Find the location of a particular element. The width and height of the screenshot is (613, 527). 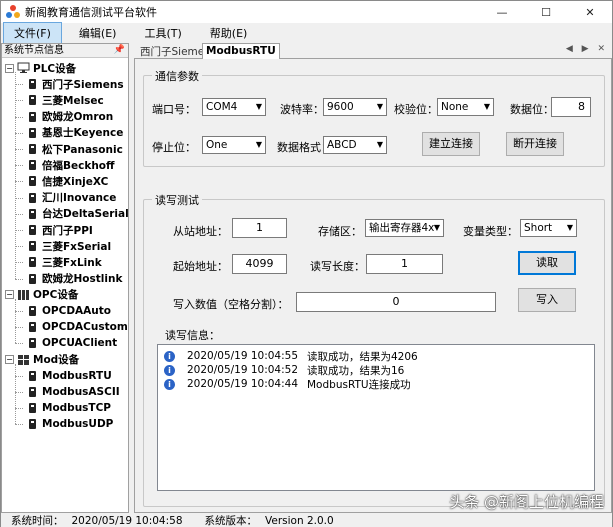

tree-item: 信捷XinjeXC is located at coordinates (67, 181).